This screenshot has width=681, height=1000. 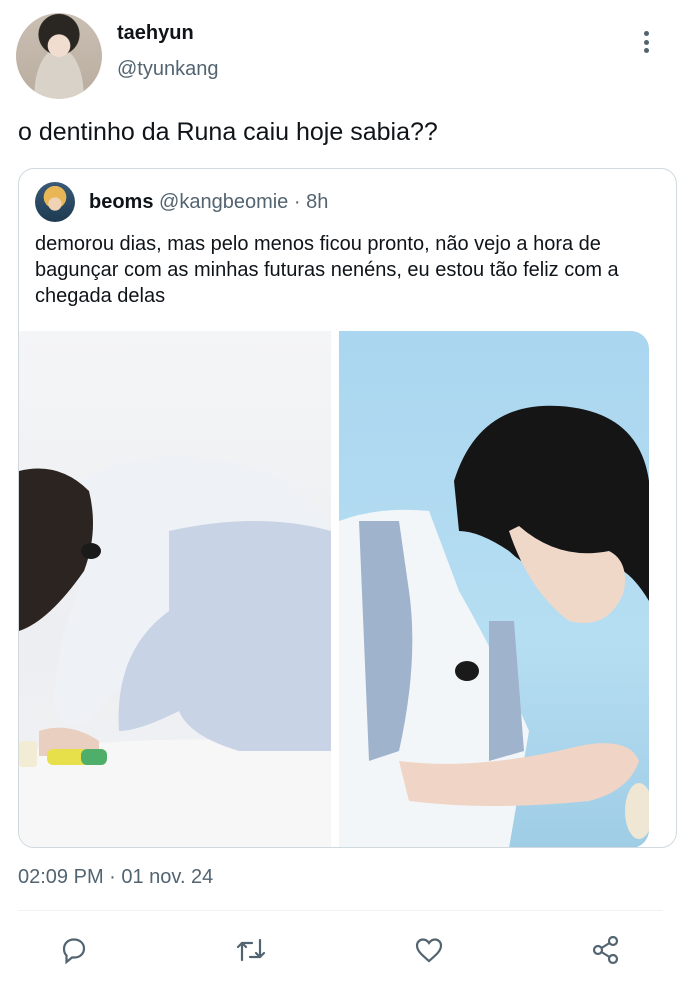 What do you see at coordinates (317, 202) in the screenshot?
I see `quoted-time: 8h` at bounding box center [317, 202].